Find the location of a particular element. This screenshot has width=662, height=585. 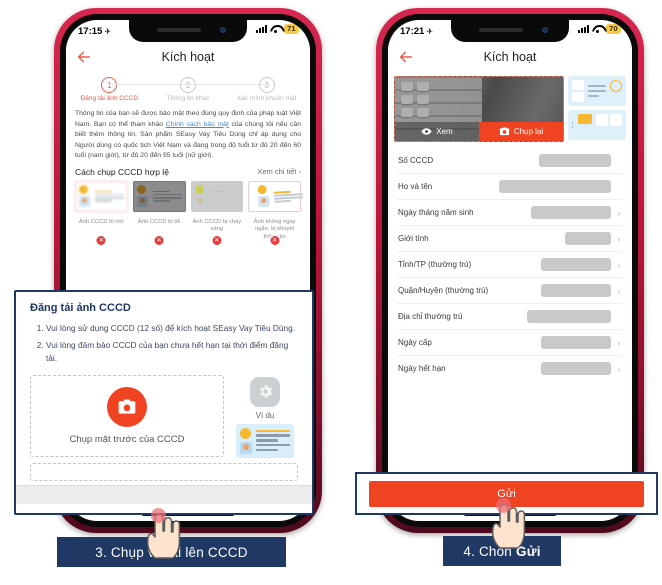

capture-front-label: Chụp mặt trước của CCCD is located at coordinates (127, 439).